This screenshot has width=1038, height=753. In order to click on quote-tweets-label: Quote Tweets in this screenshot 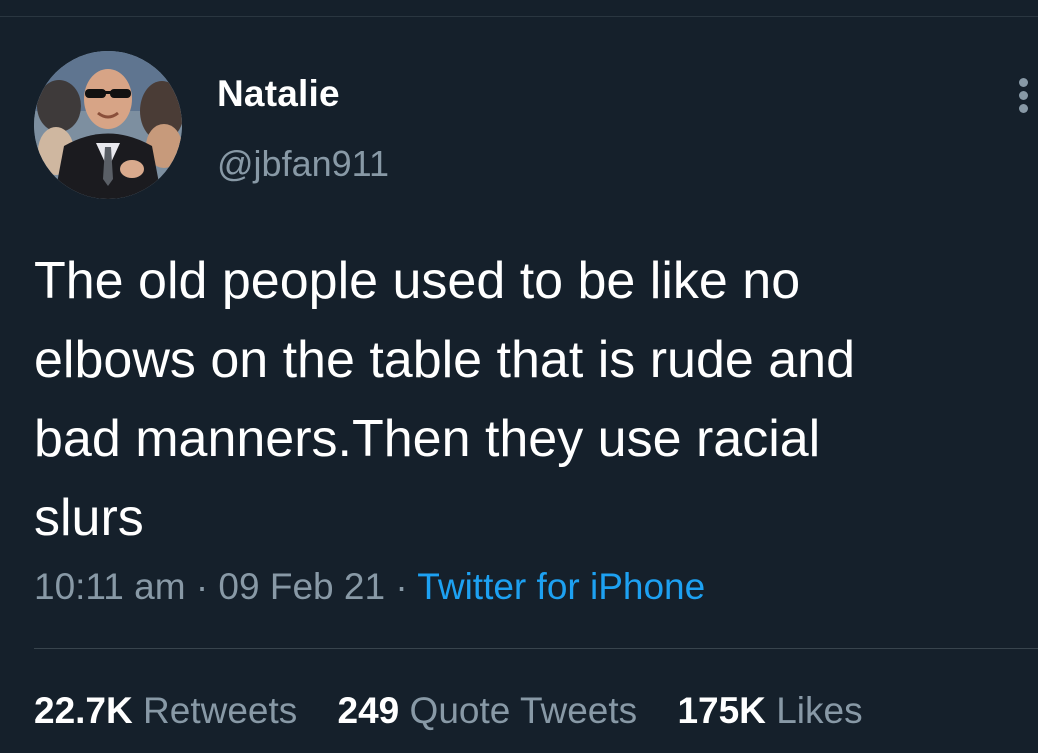, I will do `click(523, 710)`.